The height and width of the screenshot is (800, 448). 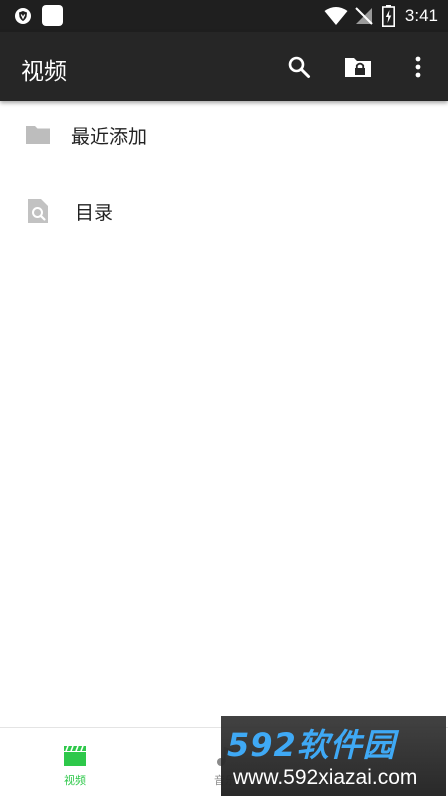 What do you see at coordinates (38, 211) in the screenshot?
I see `file-search-icon` at bounding box center [38, 211].